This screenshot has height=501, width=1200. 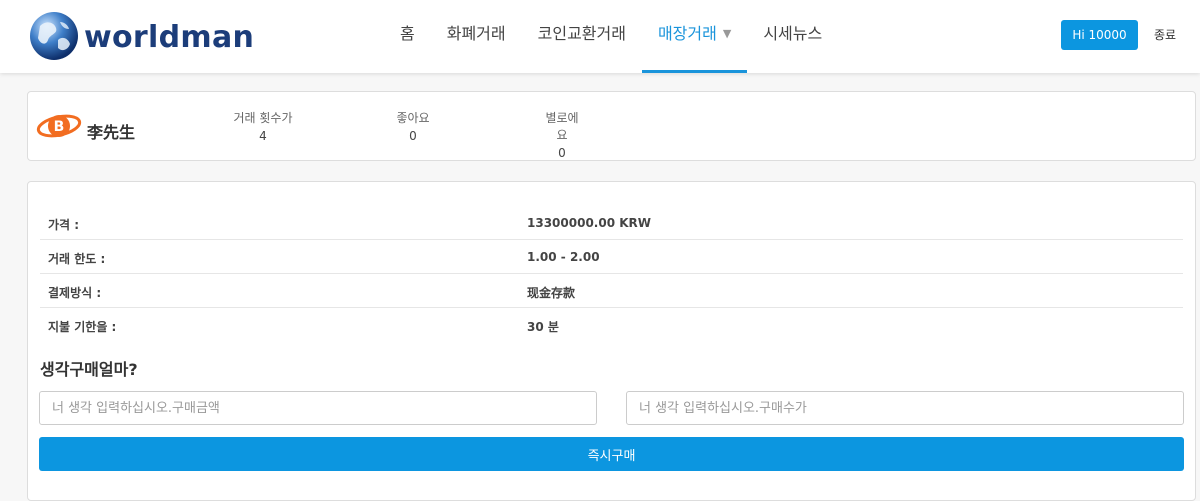 I want to click on logout-link: 종료, so click(x=1165, y=34).